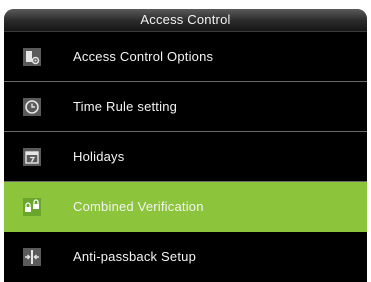 The width and height of the screenshot is (371, 282). Describe the element at coordinates (32, 206) in the screenshot. I see `padlocks-icon` at that location.